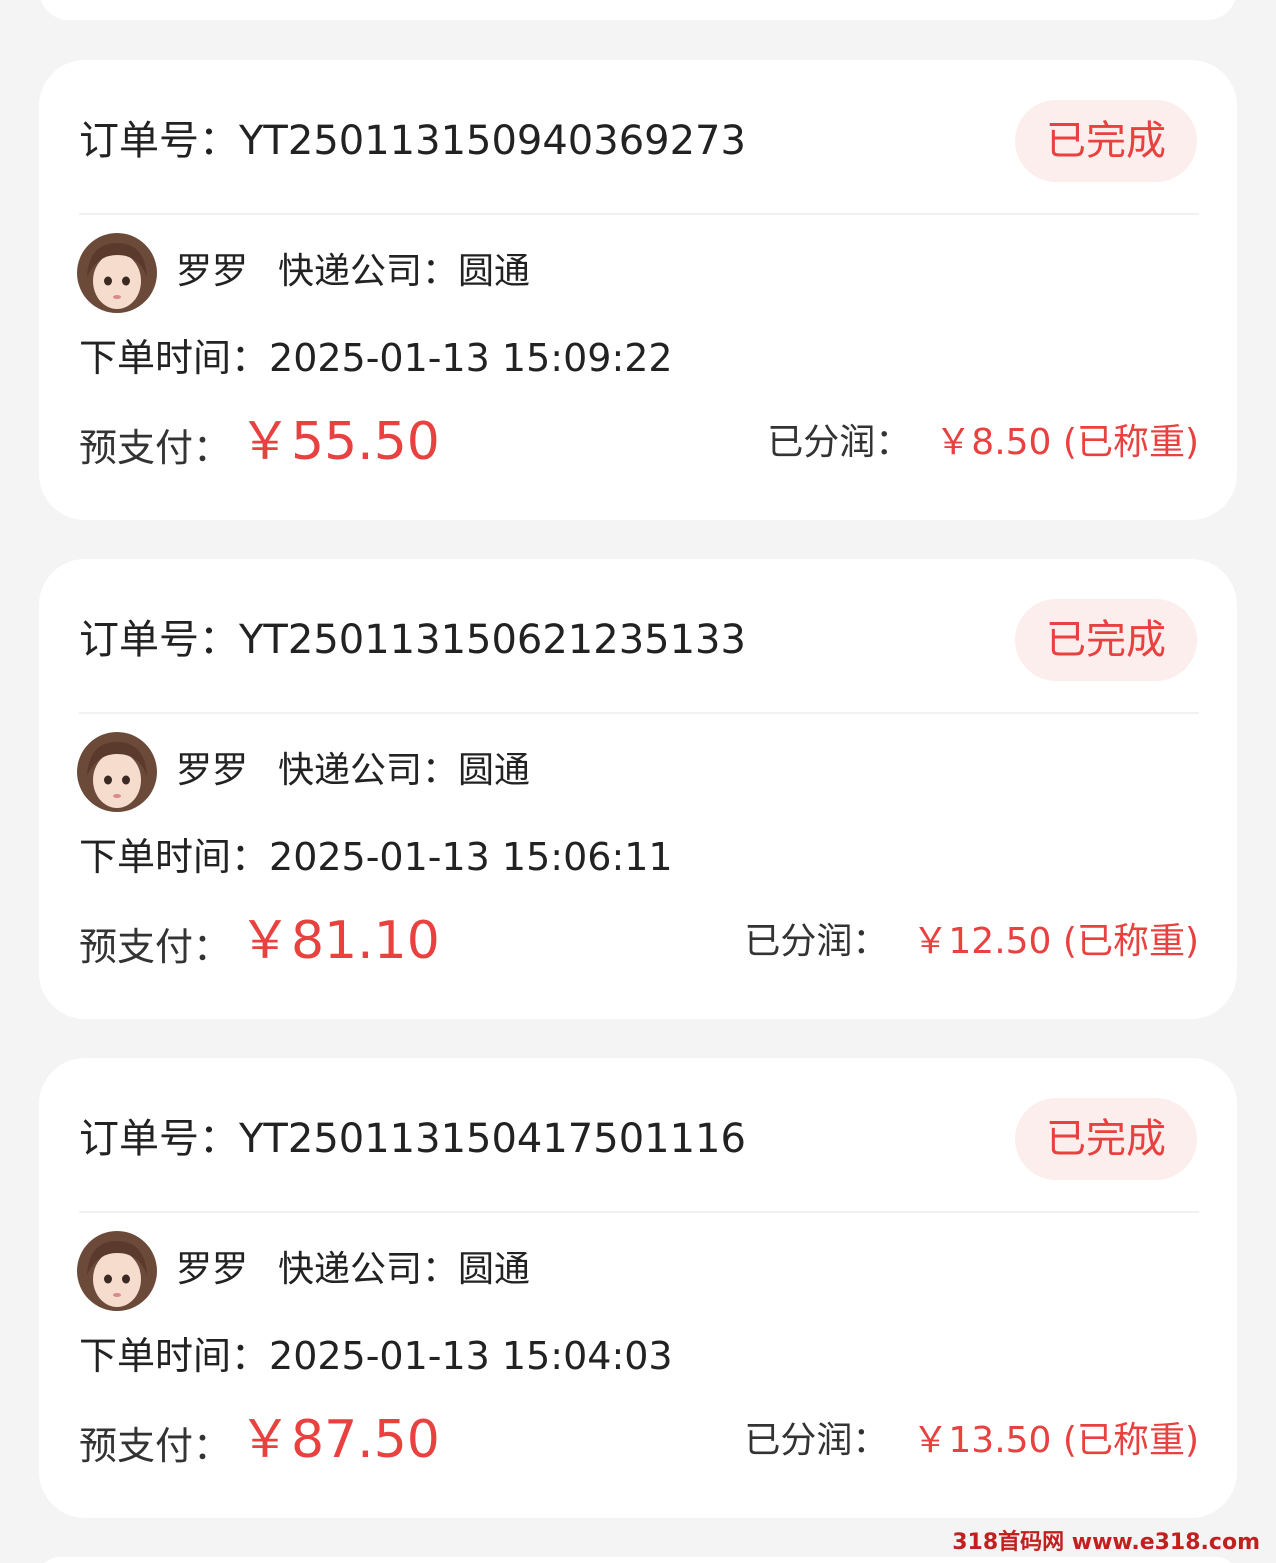 The image size is (1276, 1563). I want to click on order-number-value: YT250113150621235133, so click(492, 640).